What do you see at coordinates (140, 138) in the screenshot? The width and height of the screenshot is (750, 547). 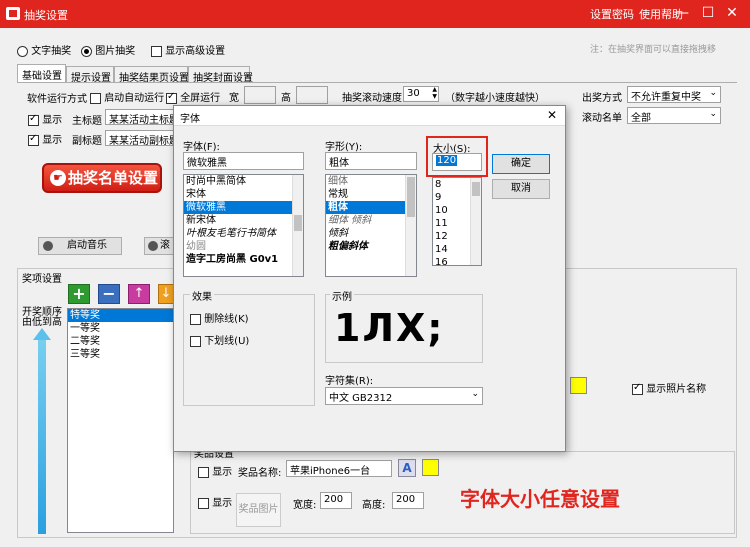 I see `sub-title-input: 某某活动副标题` at bounding box center [140, 138].